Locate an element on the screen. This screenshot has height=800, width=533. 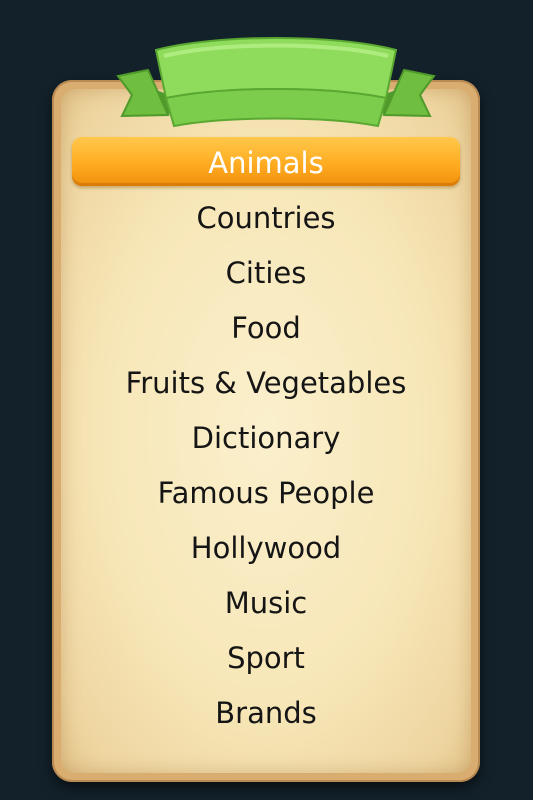
category-item-fruits-vegetables: Fruits & Vegetables is located at coordinates (266, 382).